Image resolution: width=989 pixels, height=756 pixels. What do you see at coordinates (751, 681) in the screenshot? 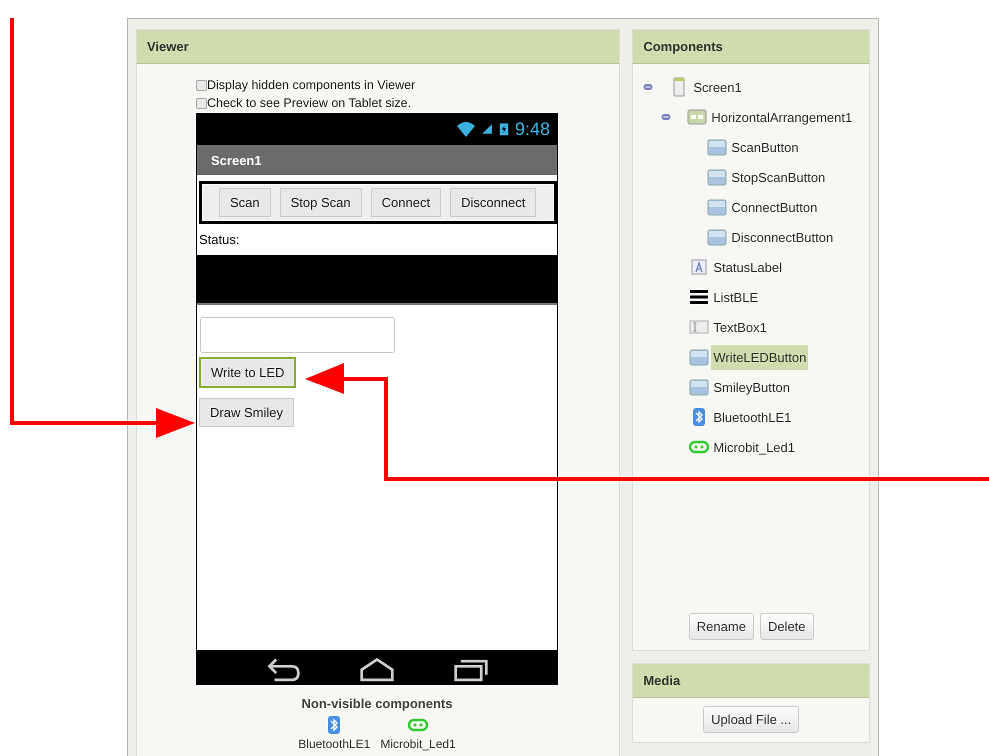
I see `panel-header: Media` at bounding box center [751, 681].